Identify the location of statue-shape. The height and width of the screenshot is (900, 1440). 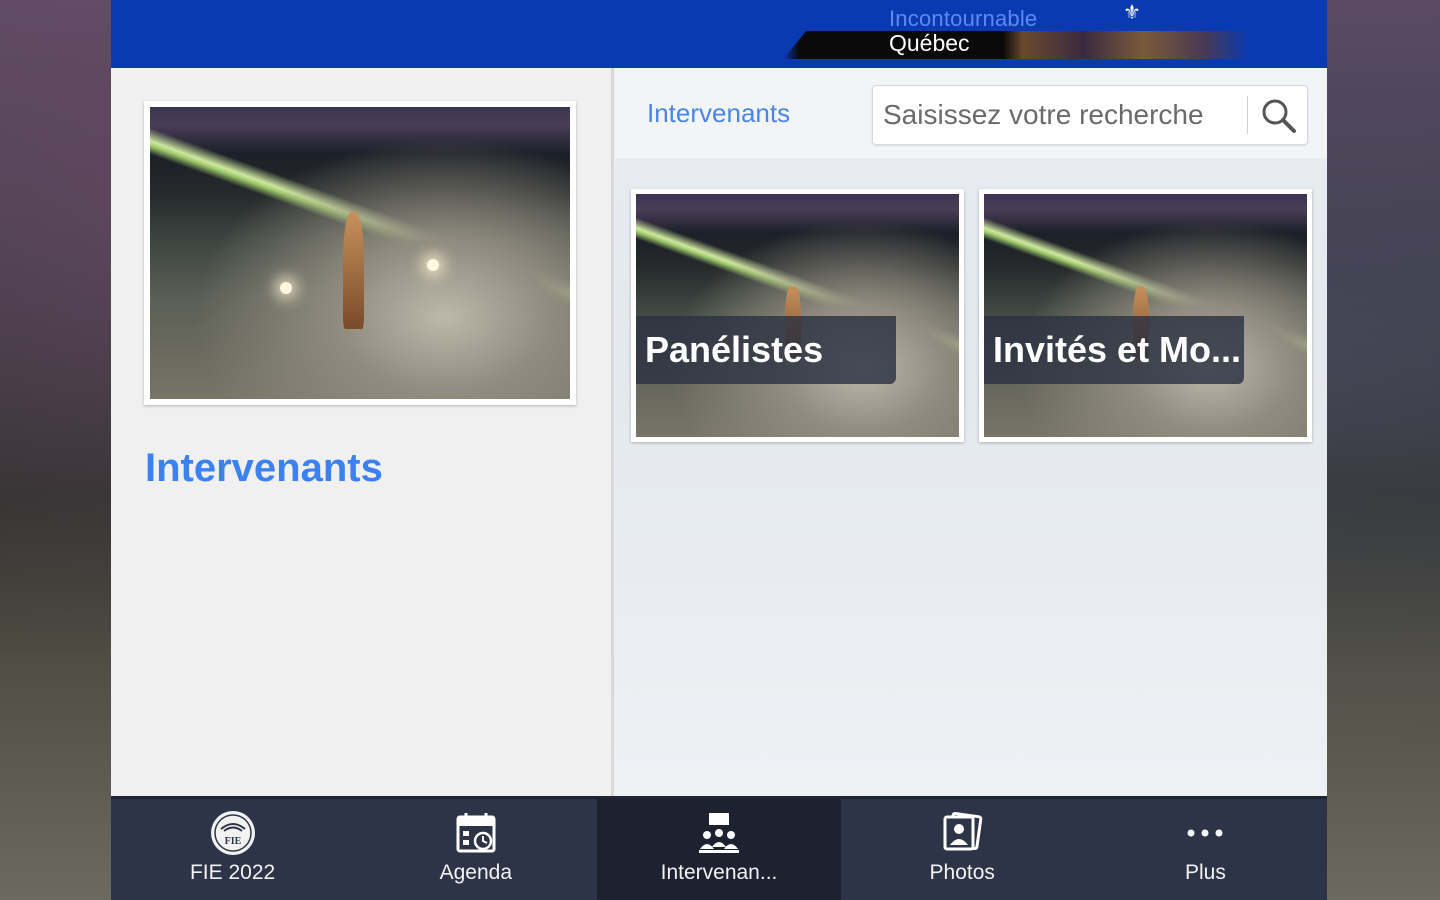
(354, 270).